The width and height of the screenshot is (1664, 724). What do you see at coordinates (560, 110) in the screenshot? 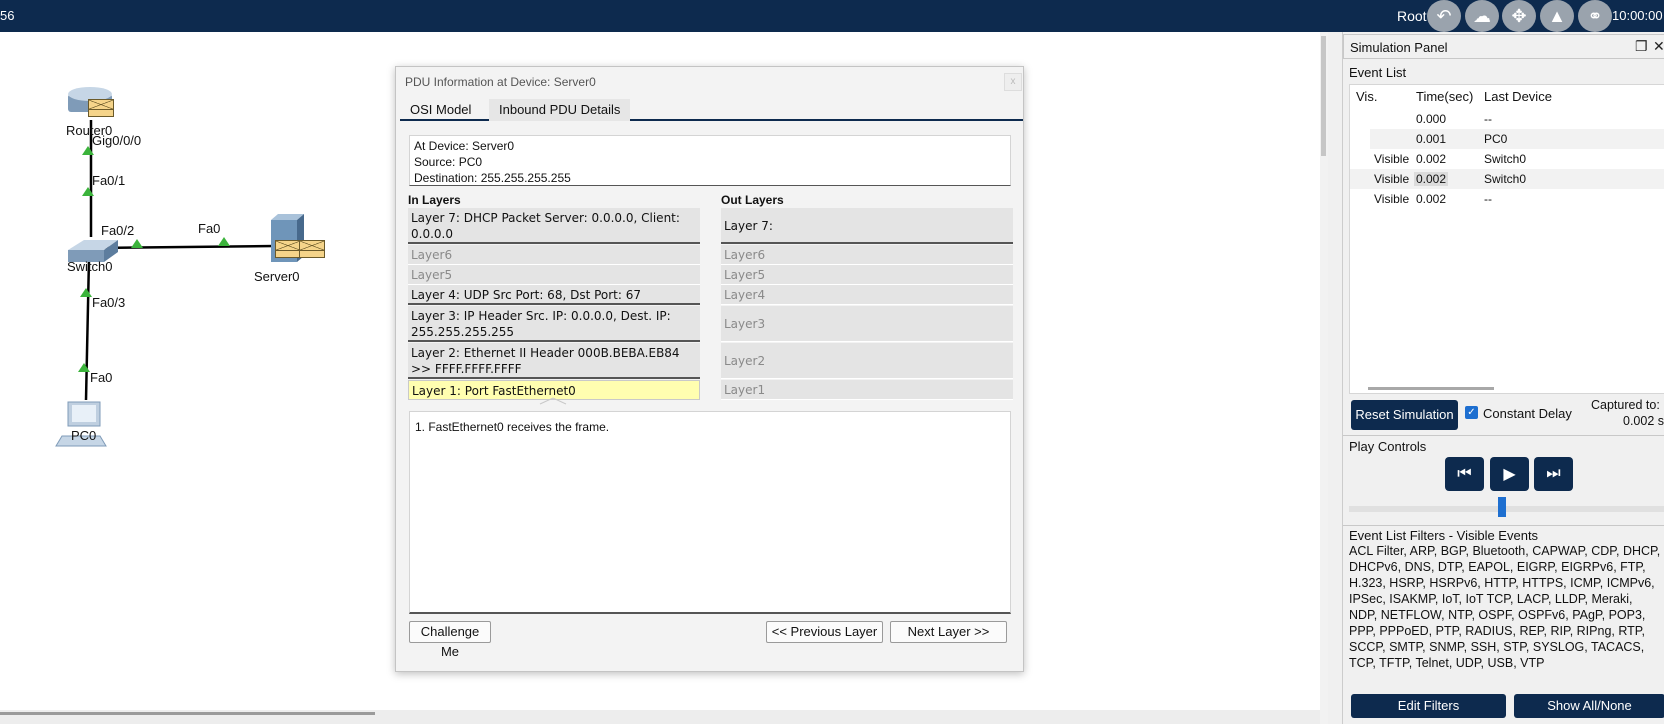
I see `tab-inbound-pdu-details: Inbound PDU Details` at bounding box center [560, 110].